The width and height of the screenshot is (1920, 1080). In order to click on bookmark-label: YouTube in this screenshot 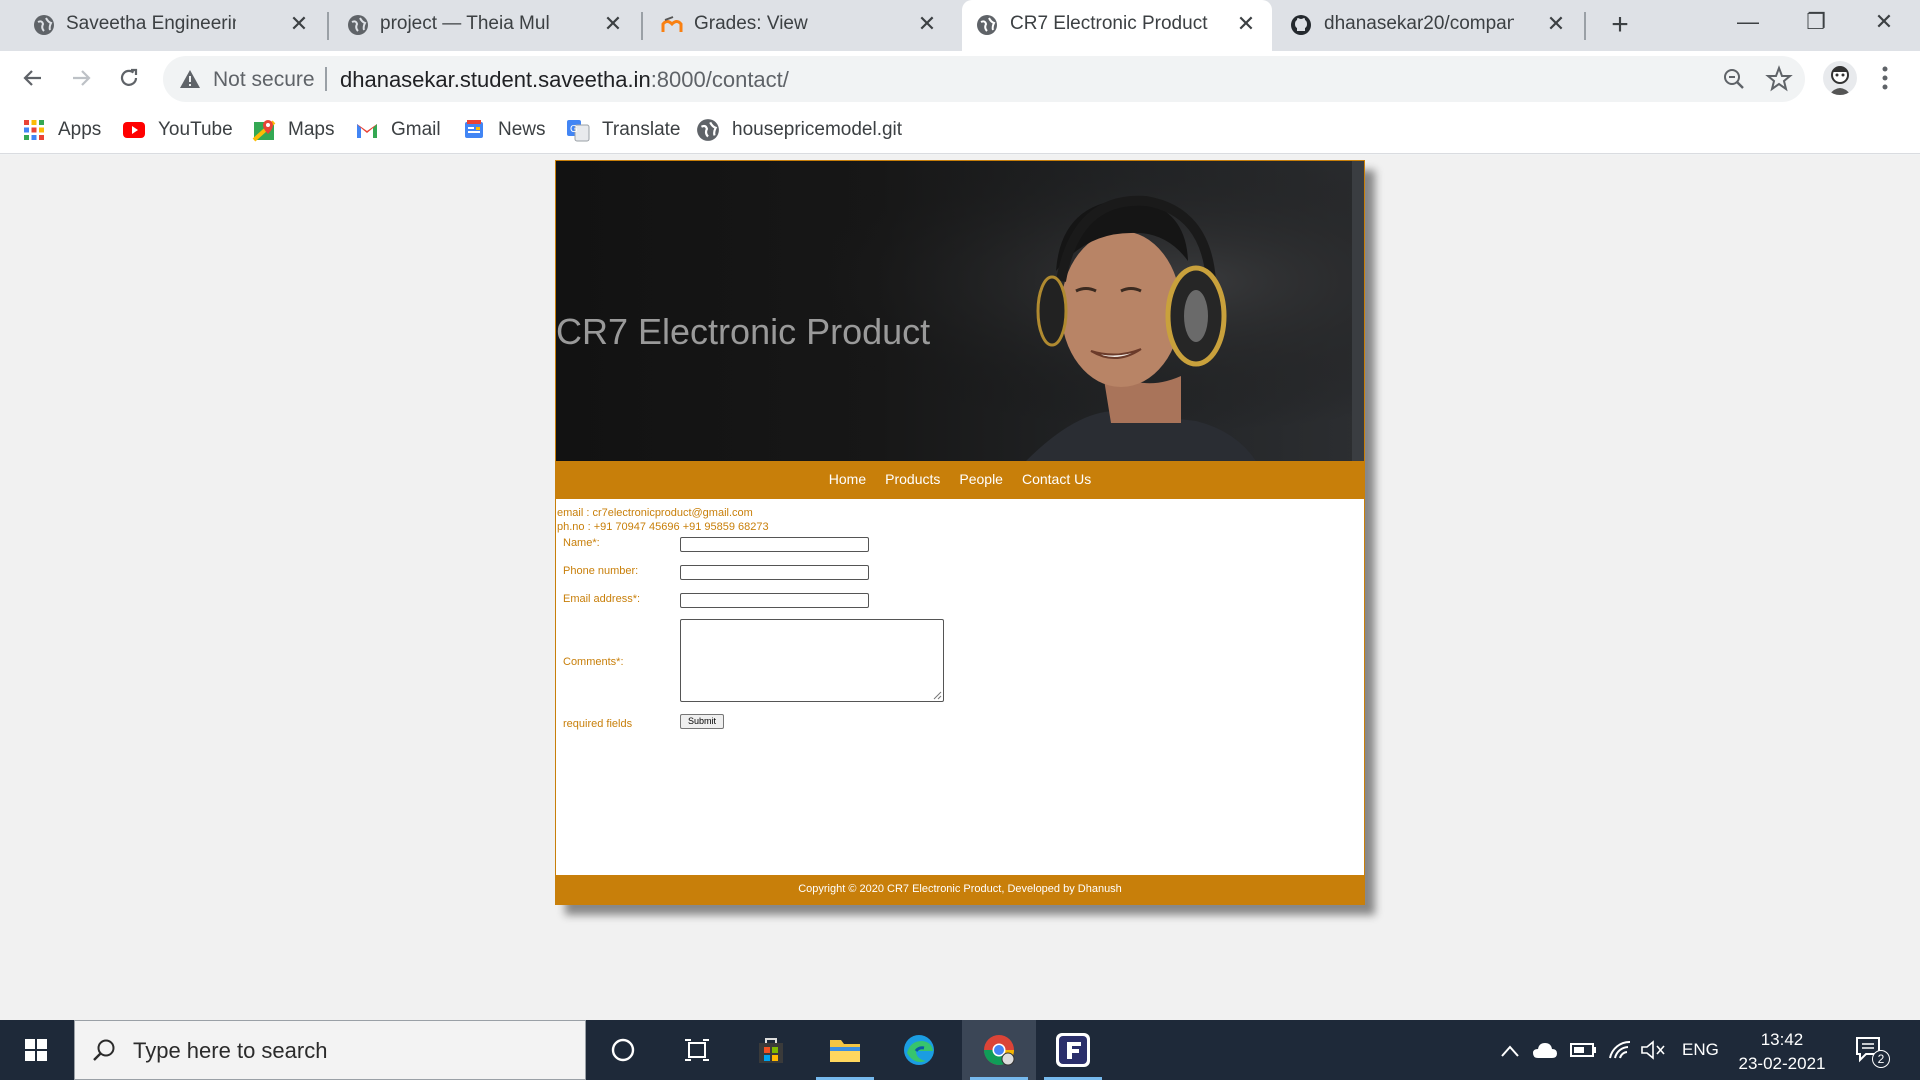, I will do `click(195, 129)`.